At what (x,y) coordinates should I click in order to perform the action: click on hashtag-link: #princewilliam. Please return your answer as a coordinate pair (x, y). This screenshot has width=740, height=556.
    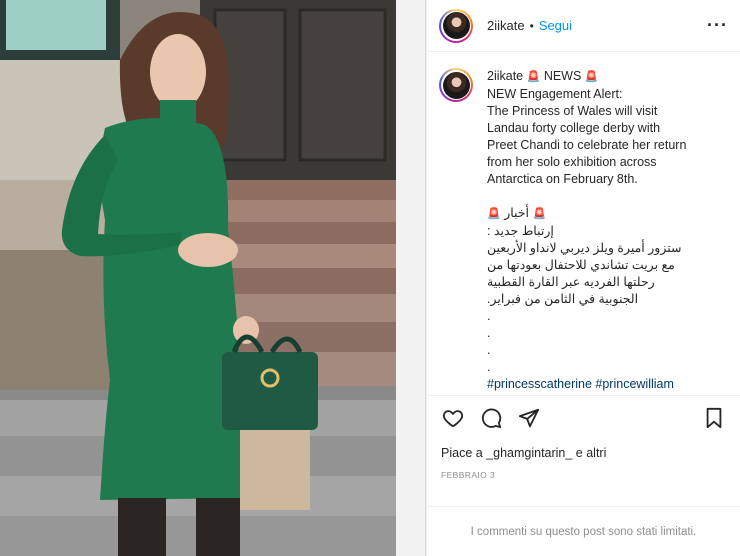
    Looking at the image, I should click on (634, 384).